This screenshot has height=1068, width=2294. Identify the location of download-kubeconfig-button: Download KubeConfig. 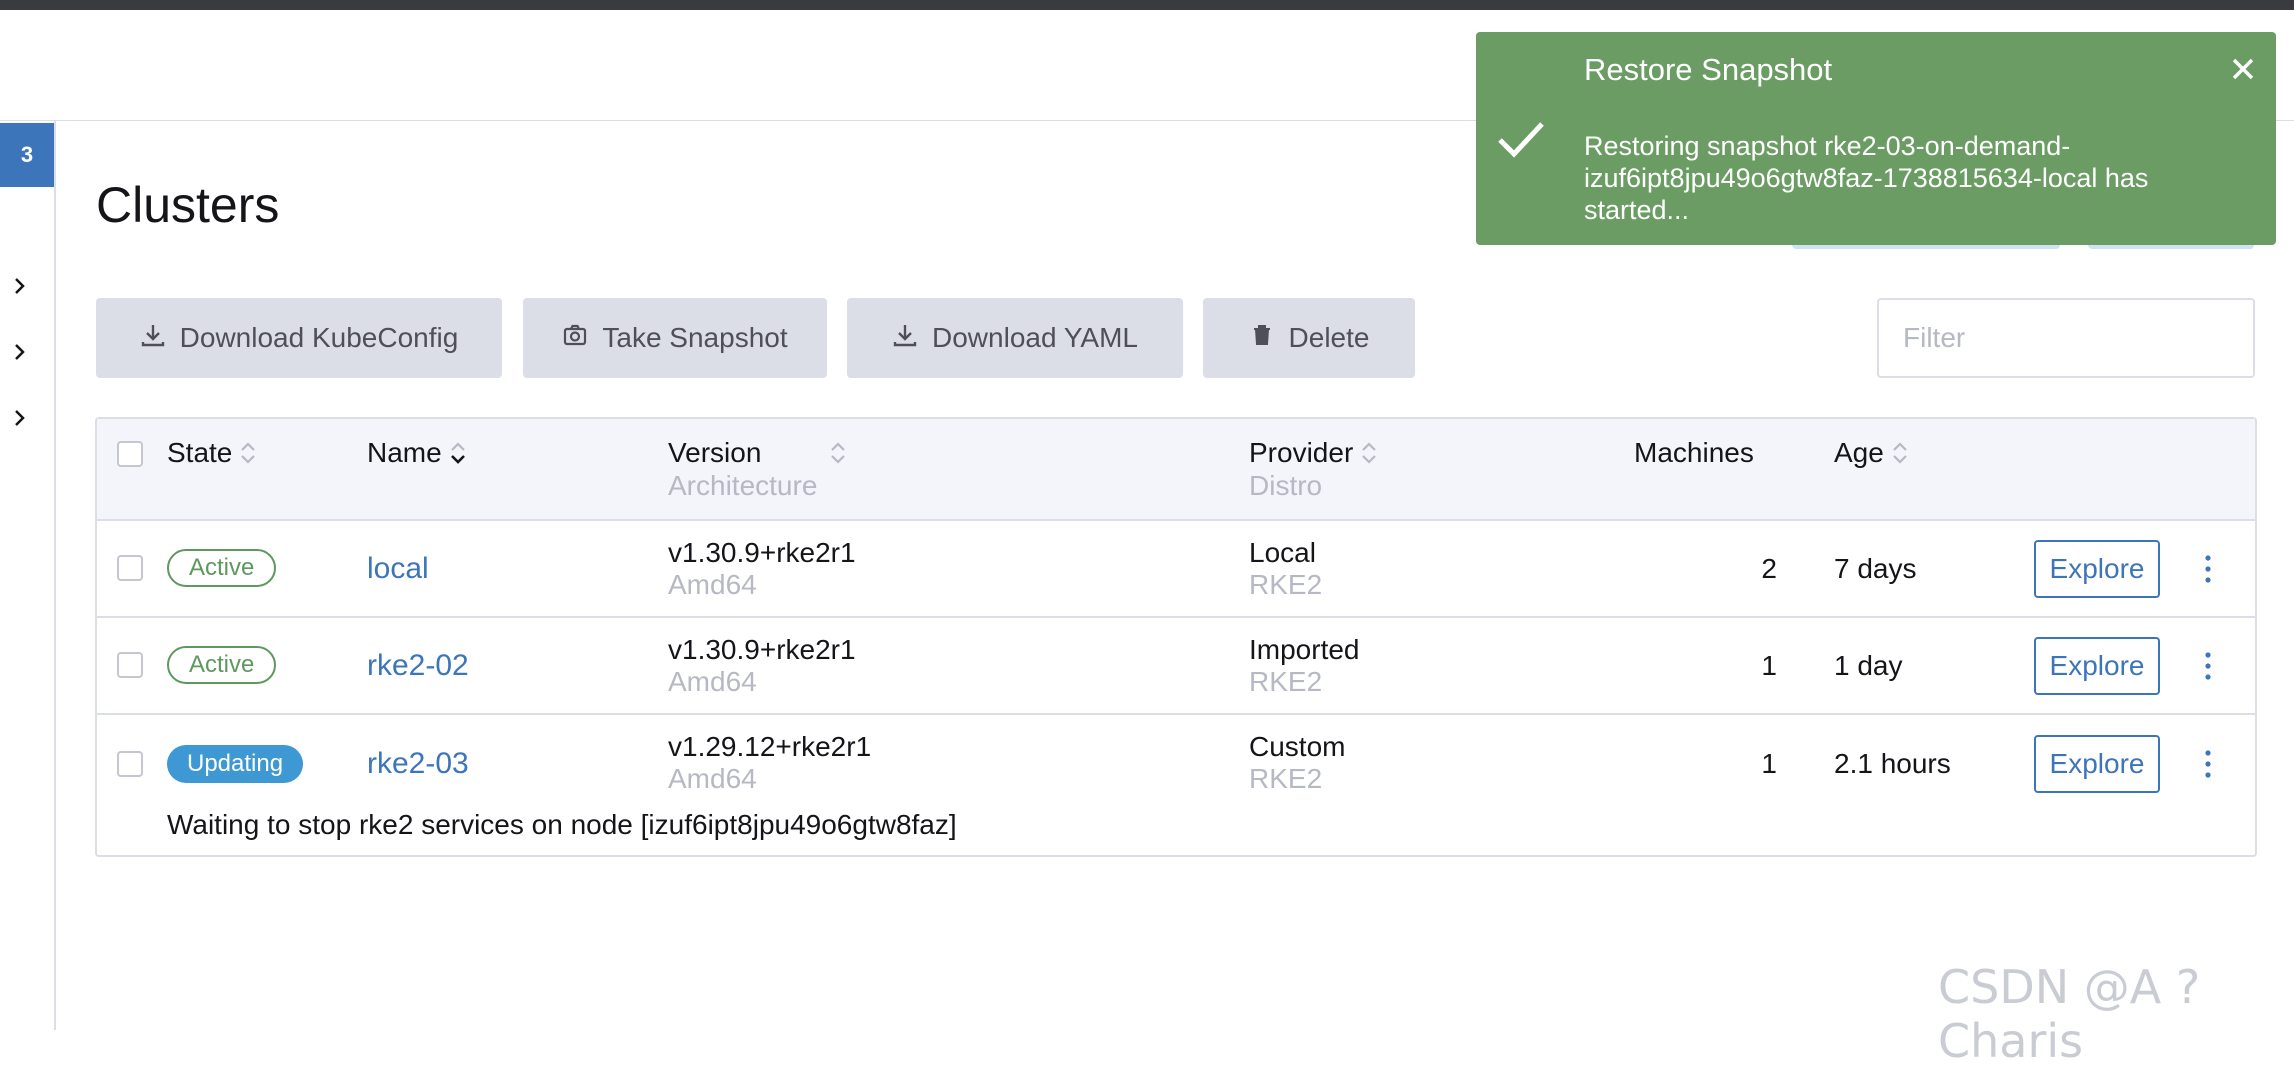
(299, 338).